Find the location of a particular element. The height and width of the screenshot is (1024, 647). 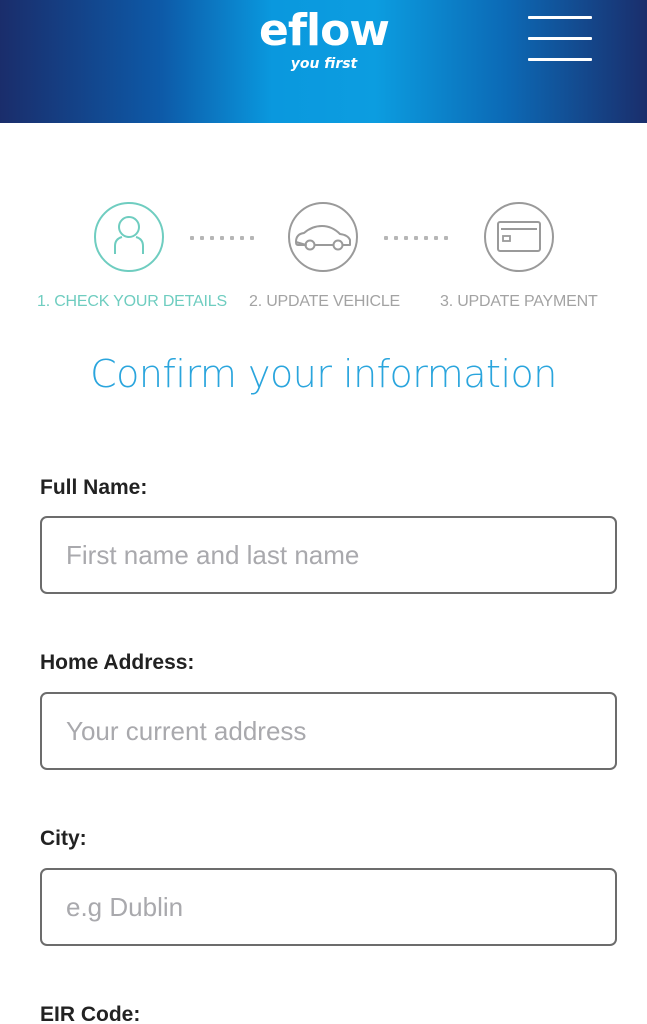

home-address-label: Home Address: is located at coordinates (117, 662).